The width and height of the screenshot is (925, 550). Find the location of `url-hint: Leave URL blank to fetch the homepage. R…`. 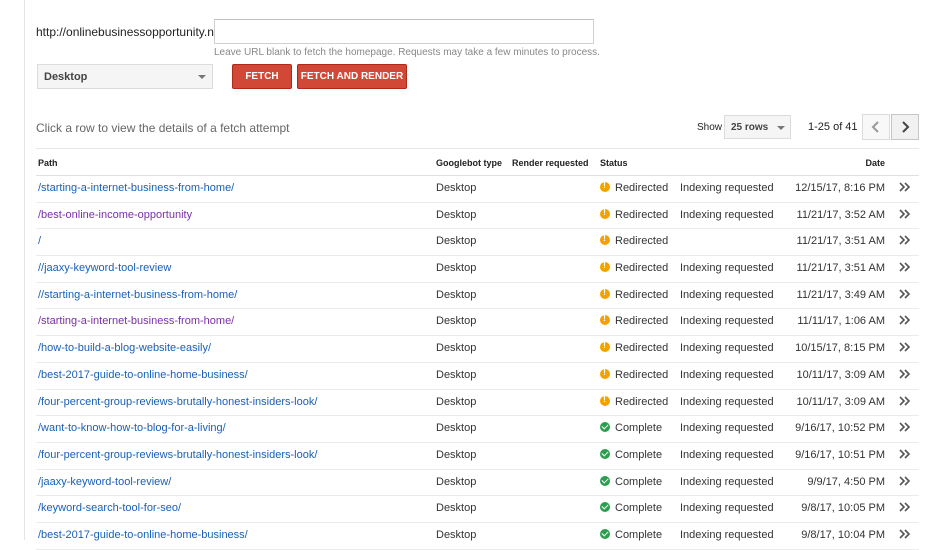

url-hint: Leave URL blank to fetch the homepage. R… is located at coordinates (407, 52).